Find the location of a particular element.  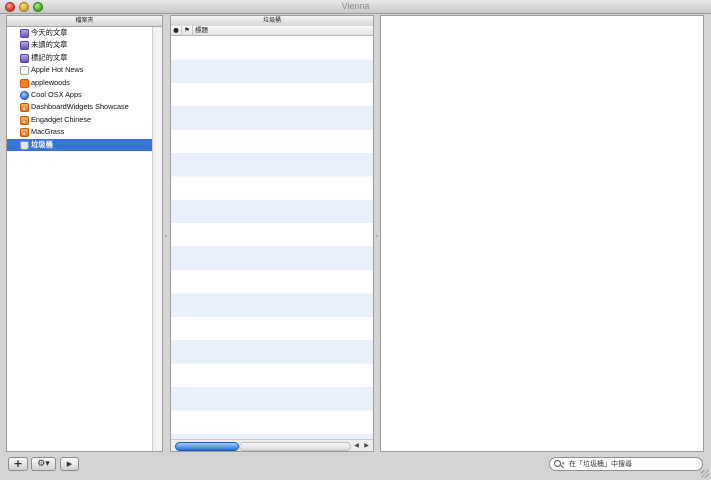

search-icon is located at coordinates (557, 463).